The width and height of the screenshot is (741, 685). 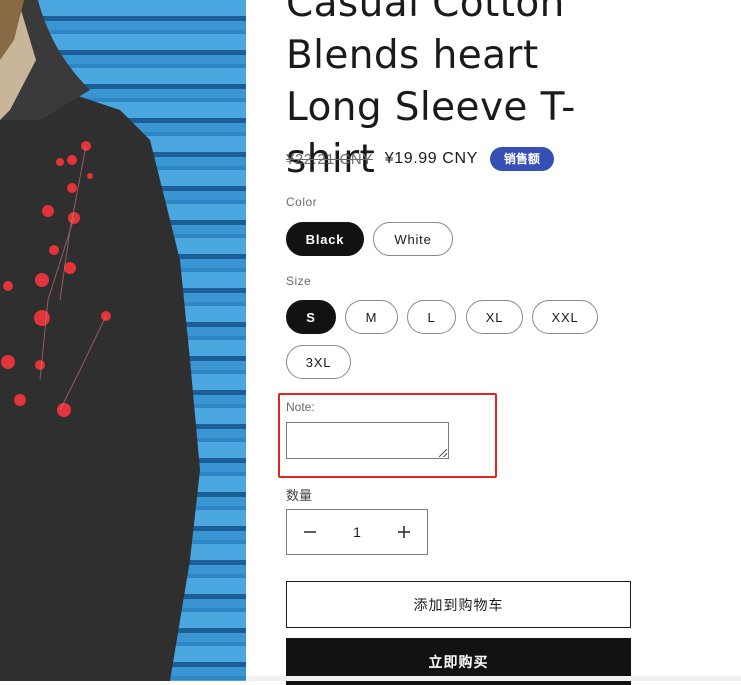 What do you see at coordinates (302, 202) in the screenshot?
I see `color-label: Color` at bounding box center [302, 202].